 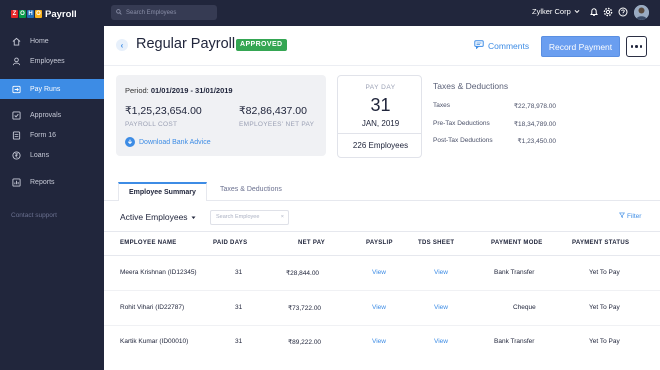 What do you see at coordinates (382, 13) in the screenshot?
I see `top-bar: Search Employees Zylker Corp` at bounding box center [382, 13].